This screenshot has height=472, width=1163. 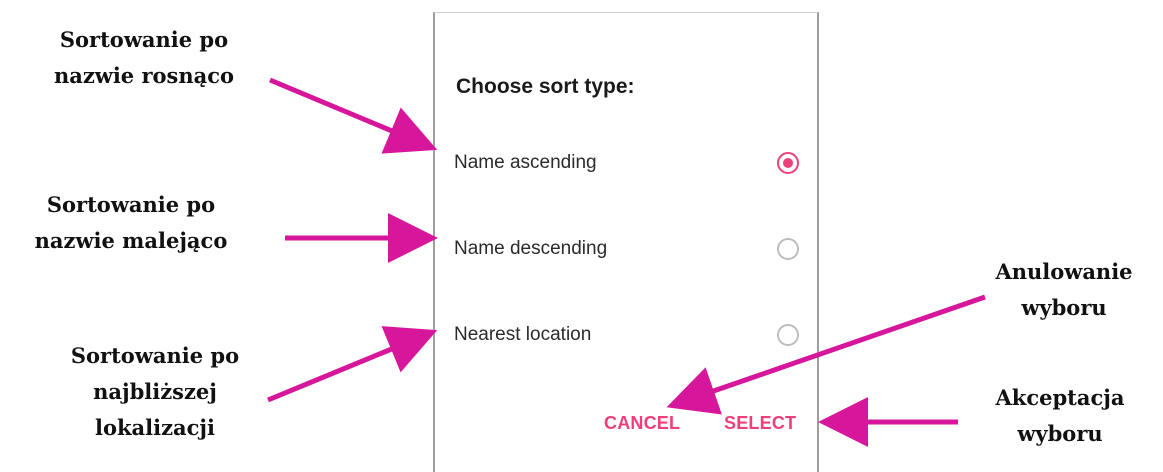 I want to click on arrow-cancel-icon, so click(x=826, y=354).